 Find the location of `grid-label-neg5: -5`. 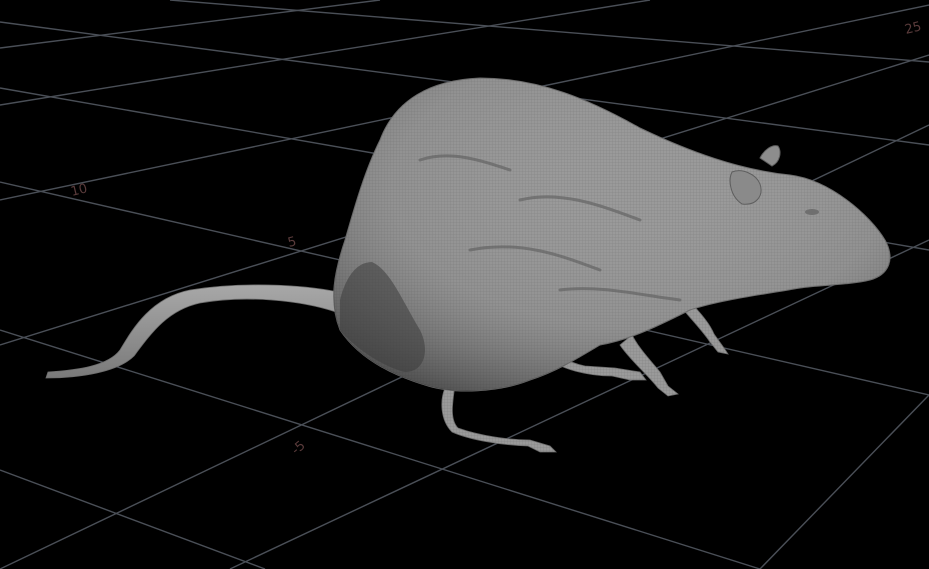

grid-label-neg5: -5 is located at coordinates (299, 448).